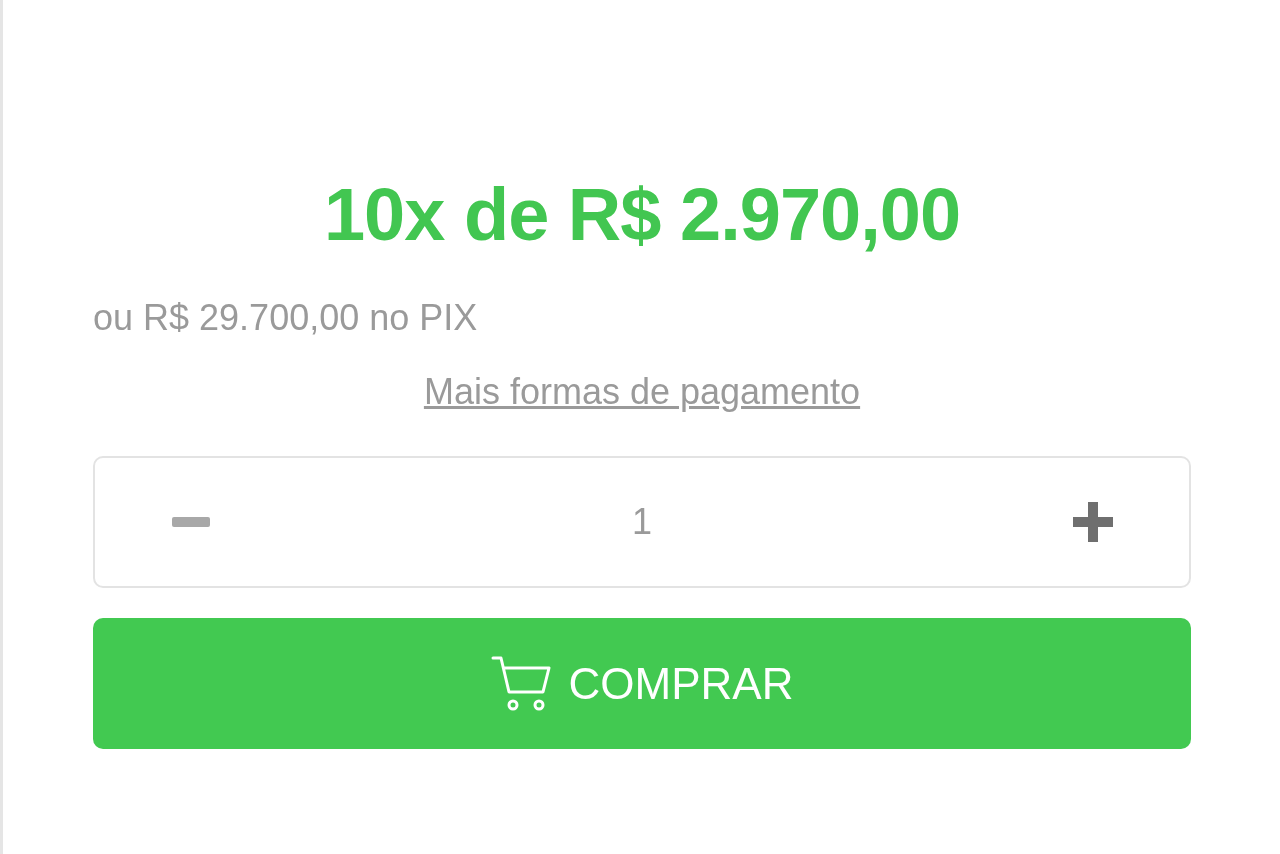 This screenshot has width=1280, height=854. What do you see at coordinates (642, 683) in the screenshot?
I see `buy-button: COMPRAR` at bounding box center [642, 683].